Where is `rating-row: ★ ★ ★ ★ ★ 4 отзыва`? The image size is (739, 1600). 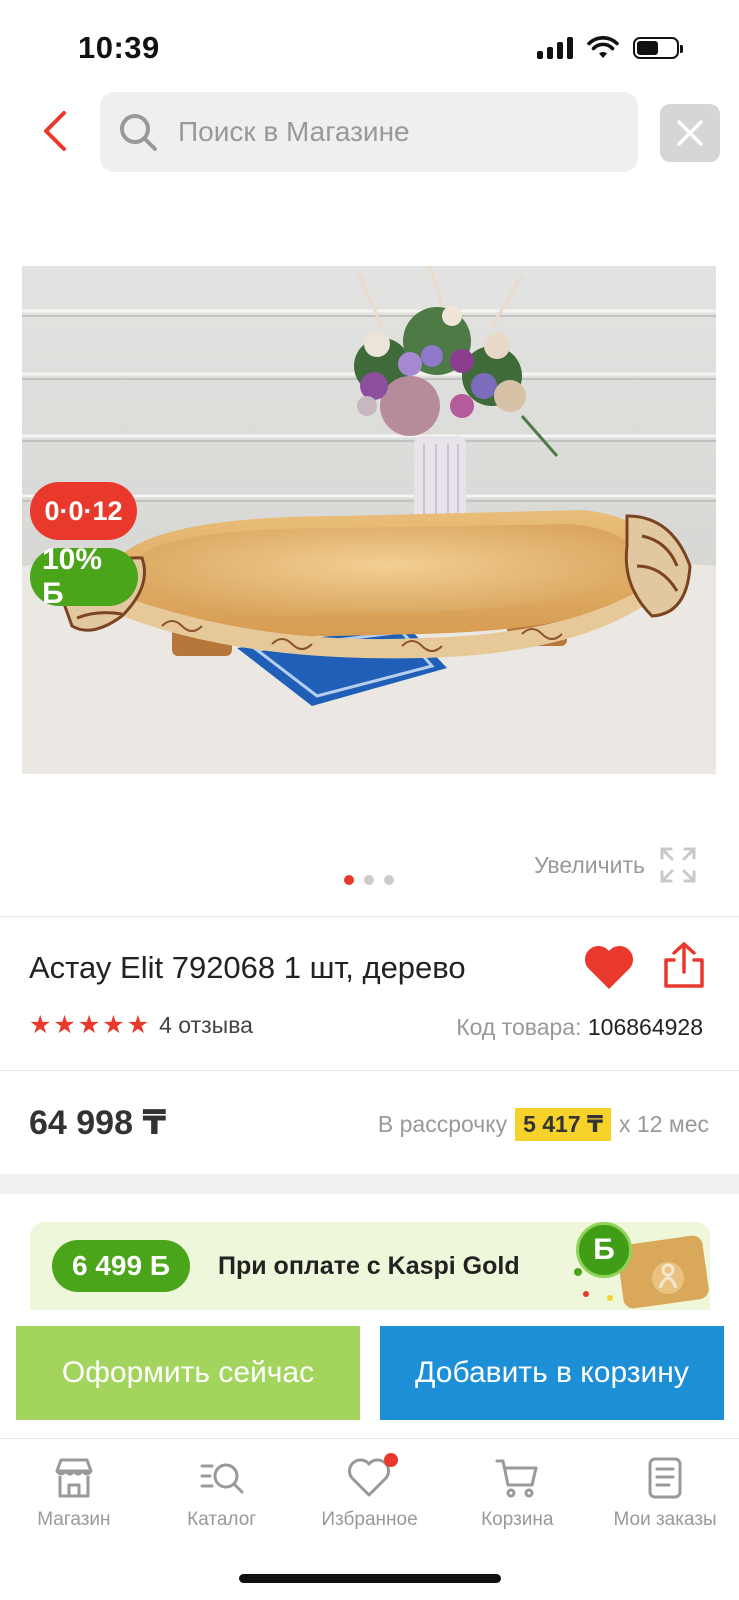 rating-row: ★ ★ ★ ★ ★ 4 отзыва is located at coordinates (141, 1025).